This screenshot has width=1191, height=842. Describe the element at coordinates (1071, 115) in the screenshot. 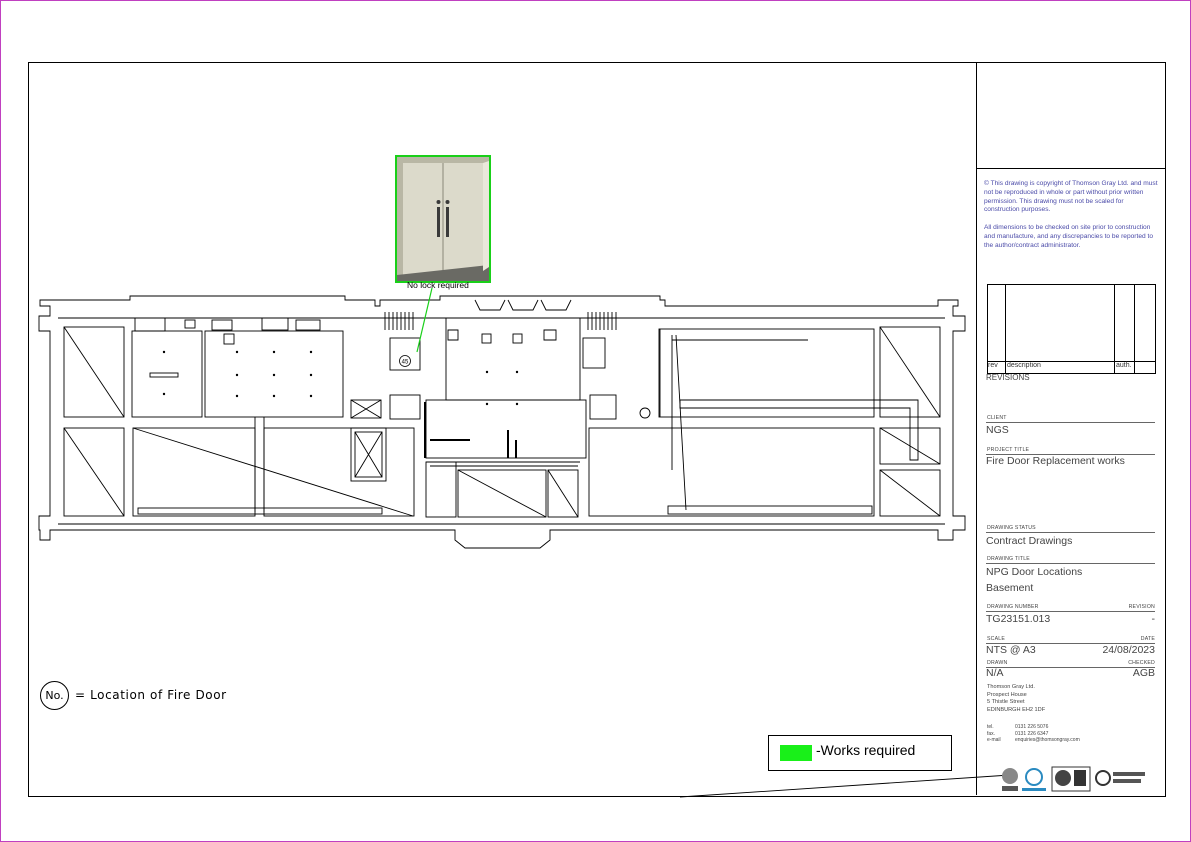

I see `title-block-header` at that location.